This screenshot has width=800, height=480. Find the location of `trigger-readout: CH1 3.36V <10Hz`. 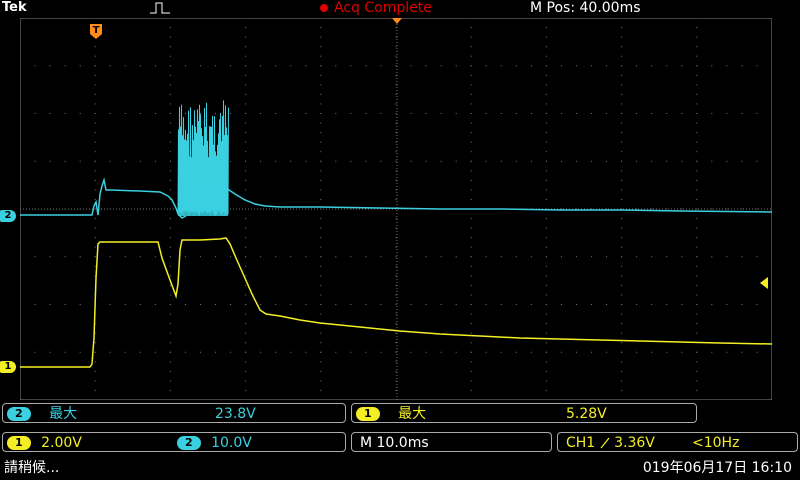

trigger-readout: CH1 3.36V <10Hz is located at coordinates (677, 442).